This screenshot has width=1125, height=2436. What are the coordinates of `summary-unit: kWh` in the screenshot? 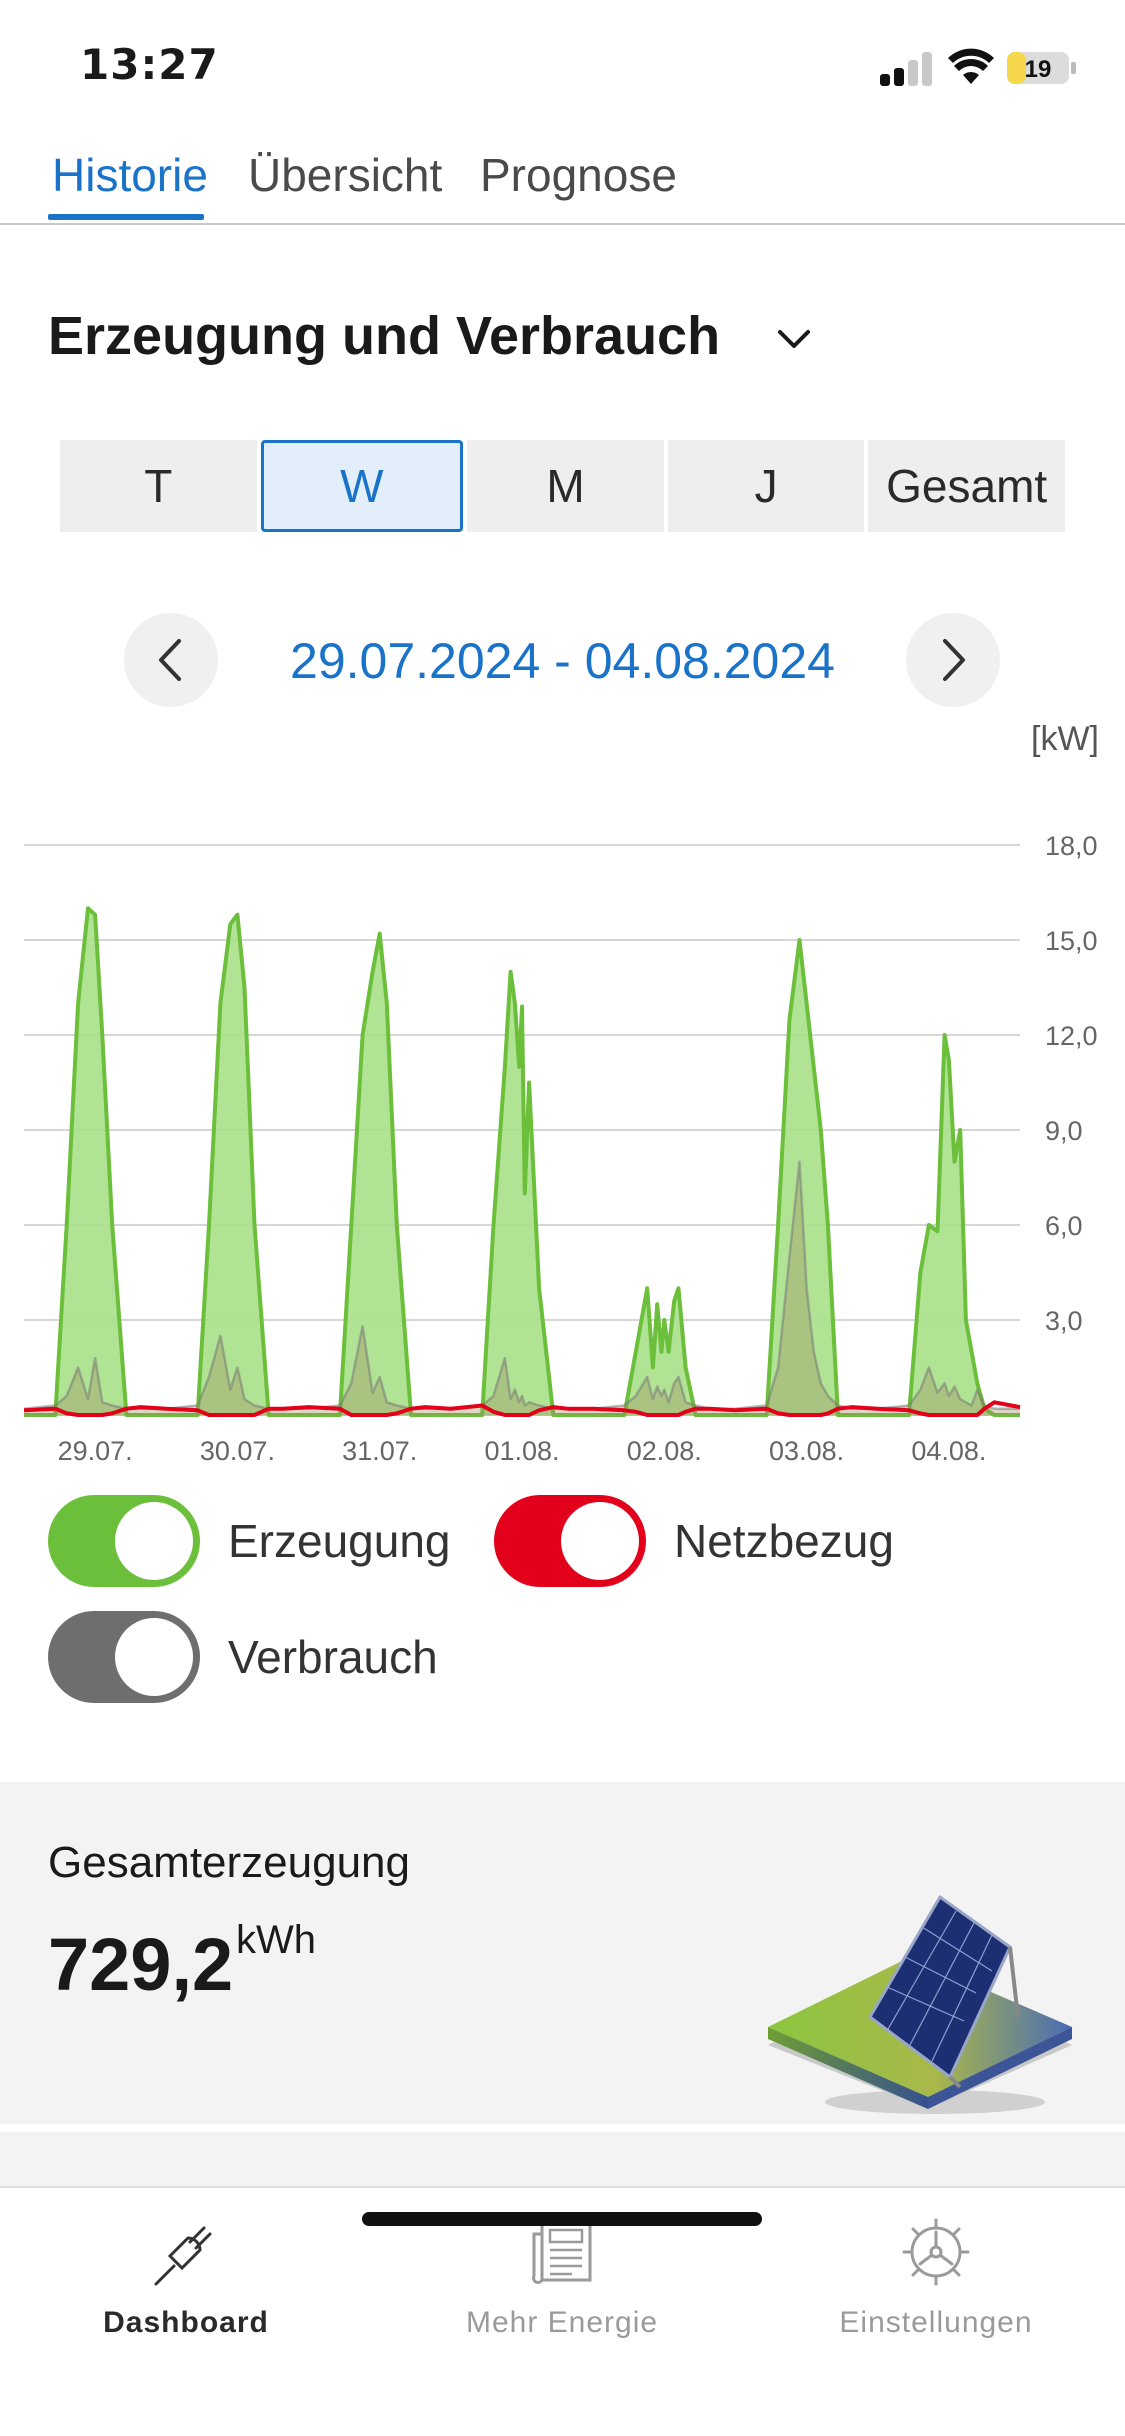 It's located at (276, 1940).